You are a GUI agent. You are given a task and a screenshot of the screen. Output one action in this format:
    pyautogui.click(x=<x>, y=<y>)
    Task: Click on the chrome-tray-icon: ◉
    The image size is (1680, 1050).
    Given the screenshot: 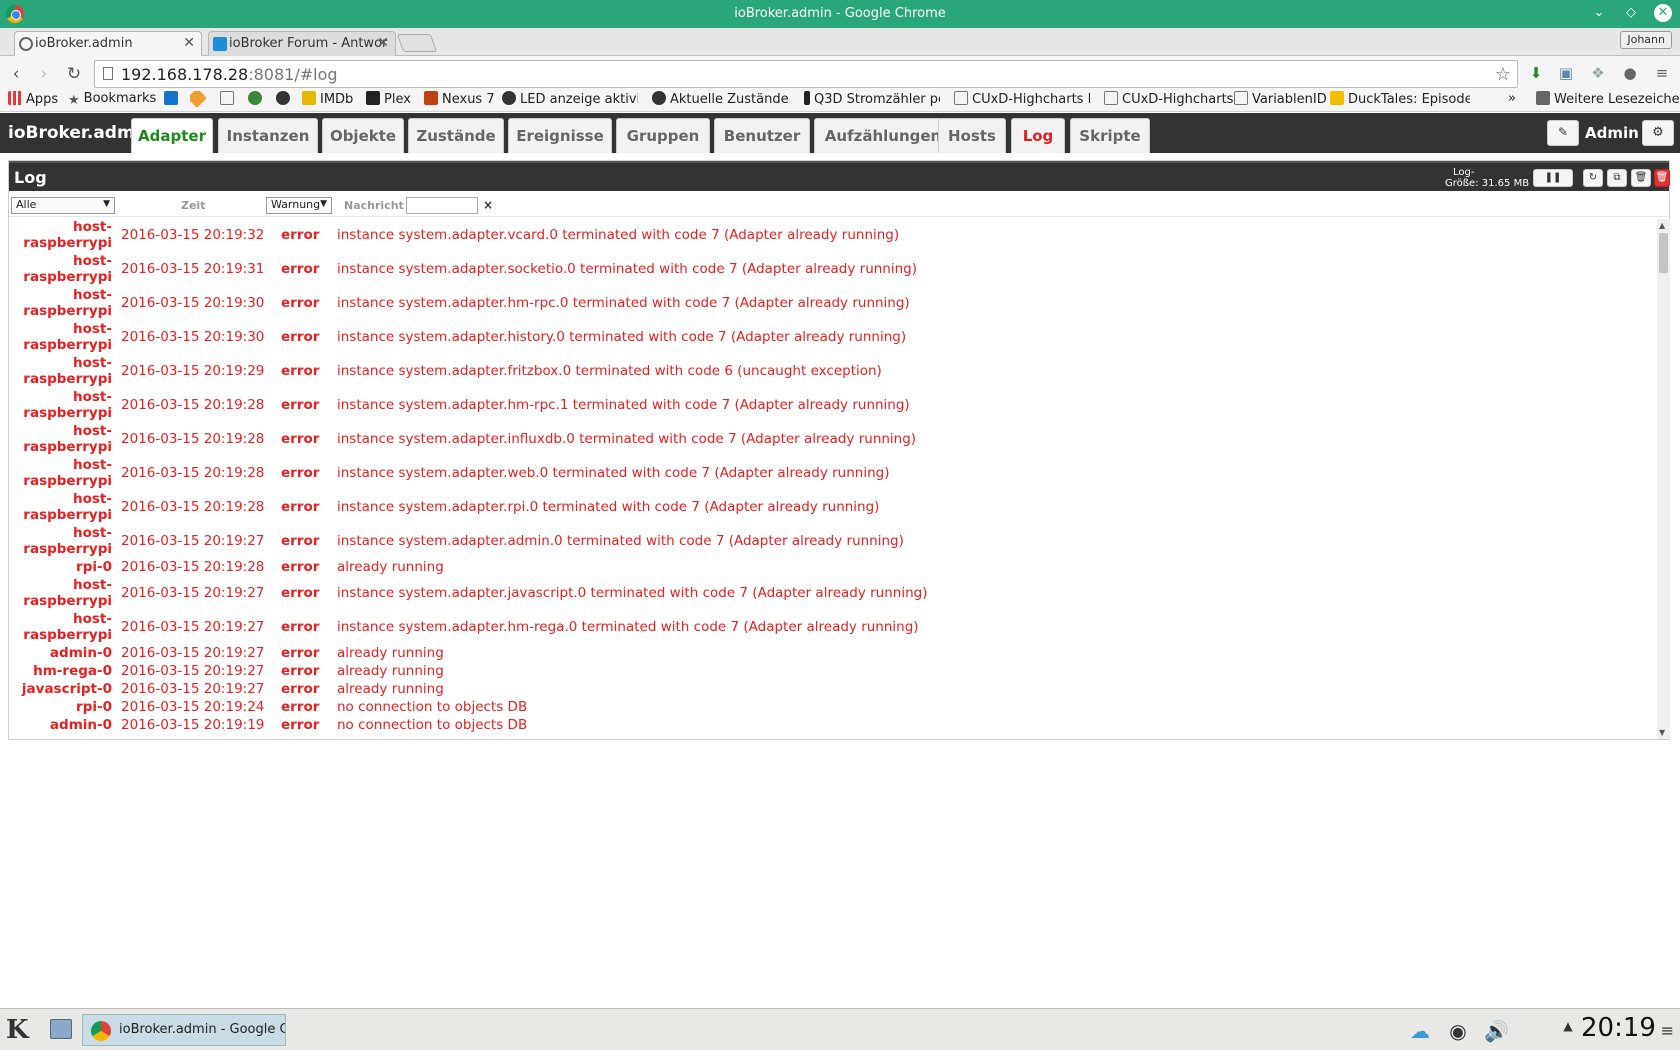 What is the action you would take?
    pyautogui.click(x=1458, y=1031)
    